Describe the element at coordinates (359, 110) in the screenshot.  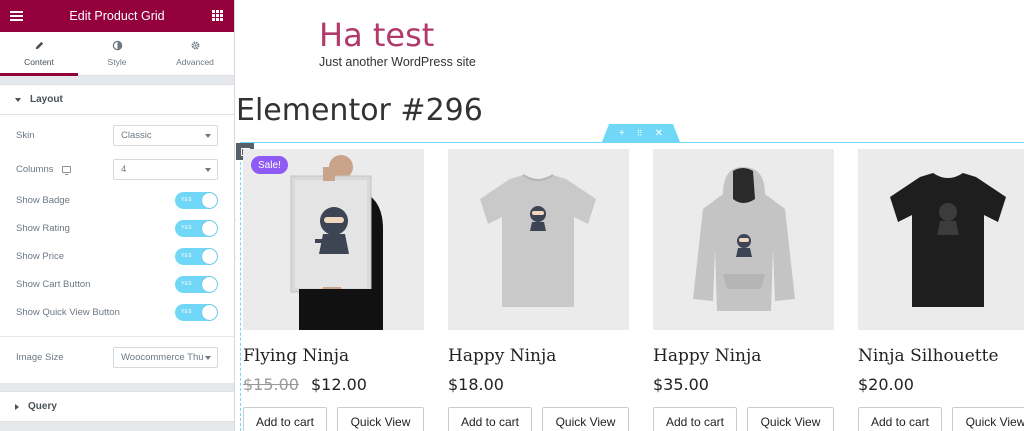
I see `page-title: Elementor #296` at that location.